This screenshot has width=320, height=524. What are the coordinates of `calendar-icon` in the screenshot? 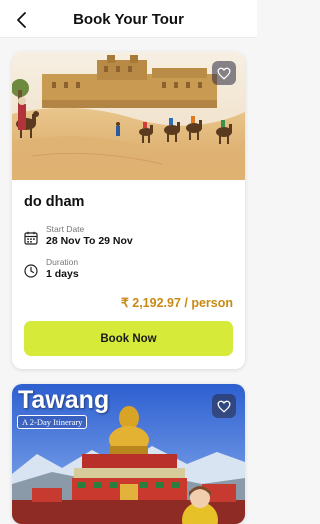 It's located at (31, 238).